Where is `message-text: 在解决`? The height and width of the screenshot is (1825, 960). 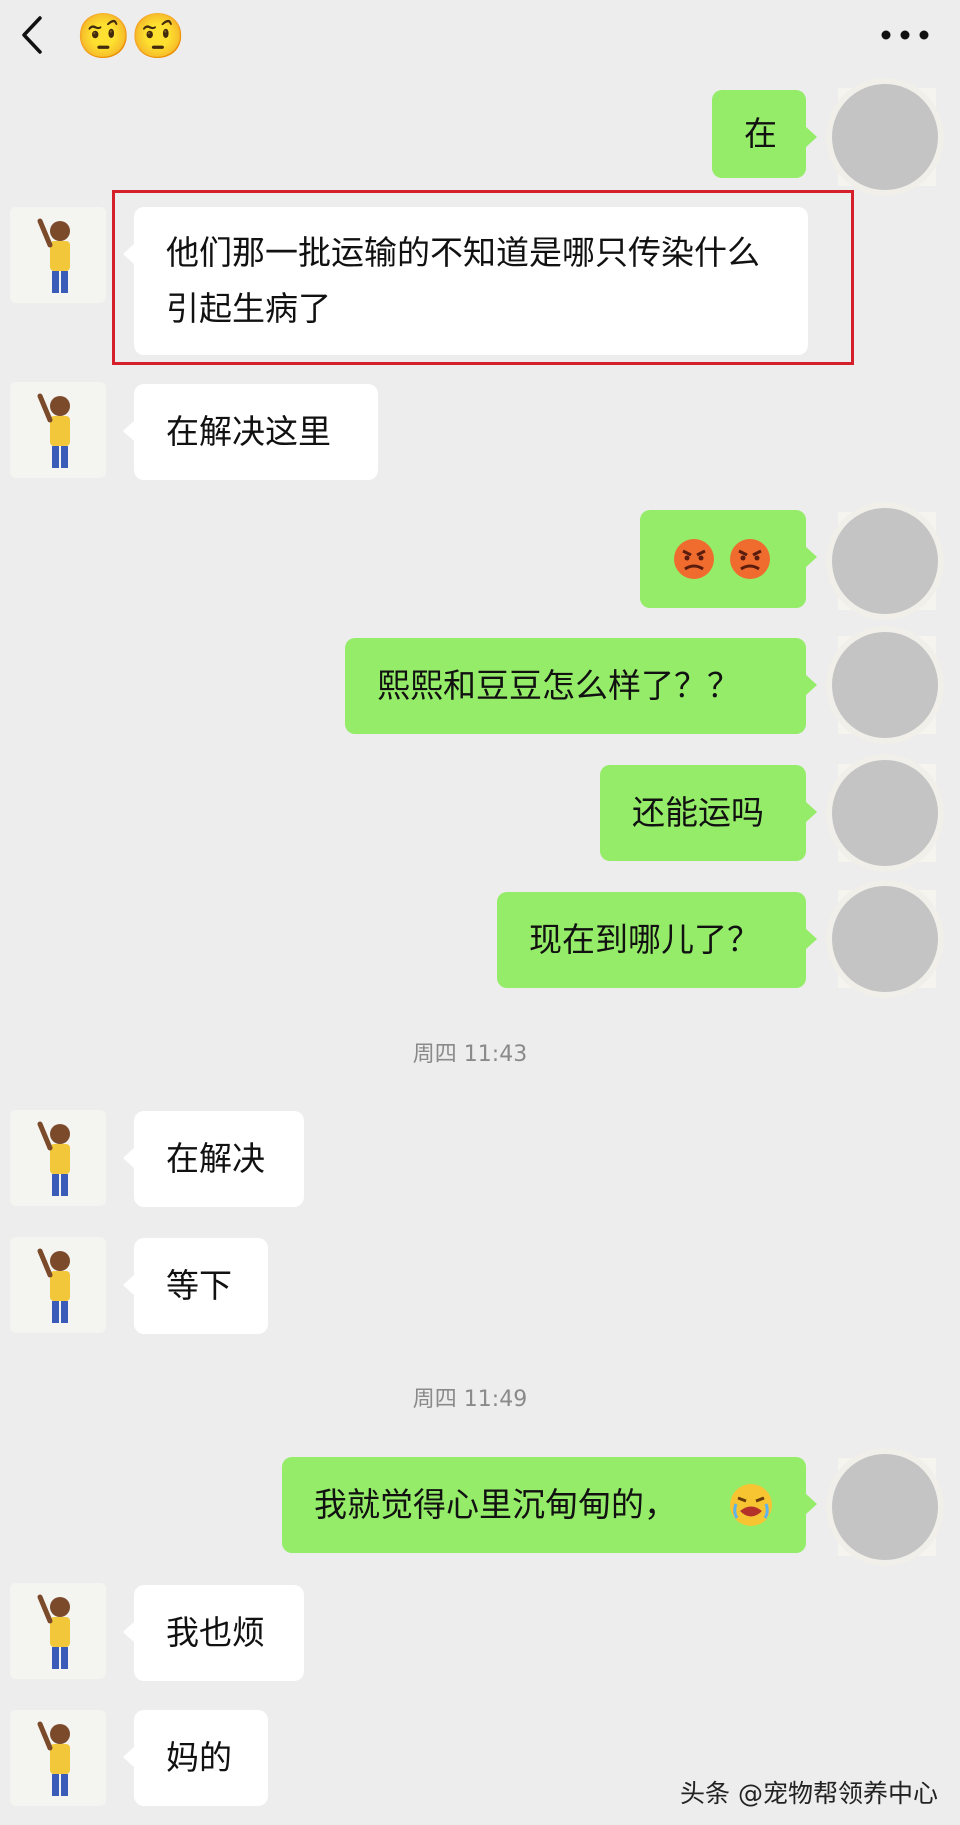
message-text: 在解决 is located at coordinates (215, 1158).